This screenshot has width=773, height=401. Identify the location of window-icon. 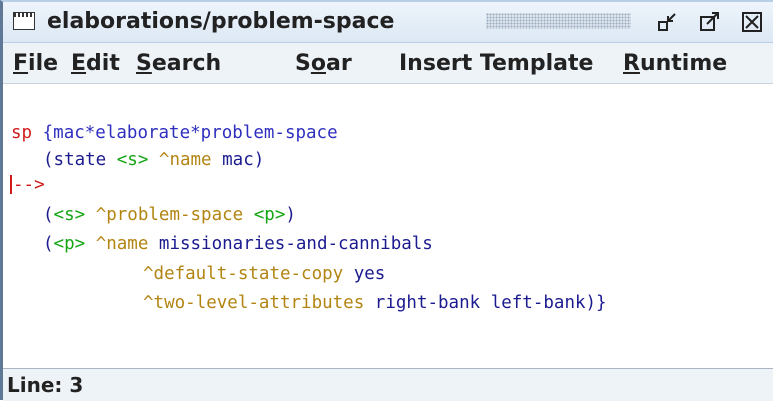
(24, 21).